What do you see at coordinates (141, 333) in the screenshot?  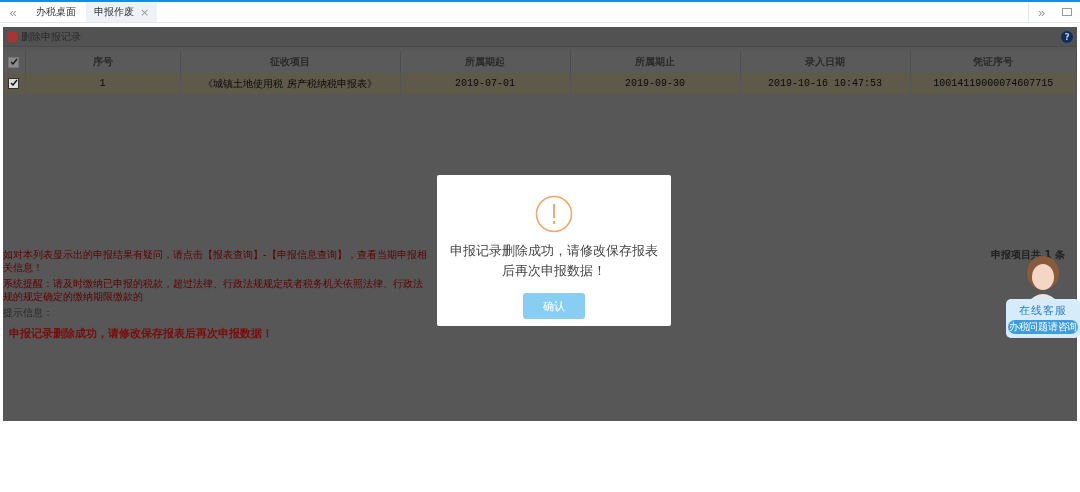 I see `hint-message: 申报记录删除成功，请修改保存报表后再次申报数据！` at bounding box center [141, 333].